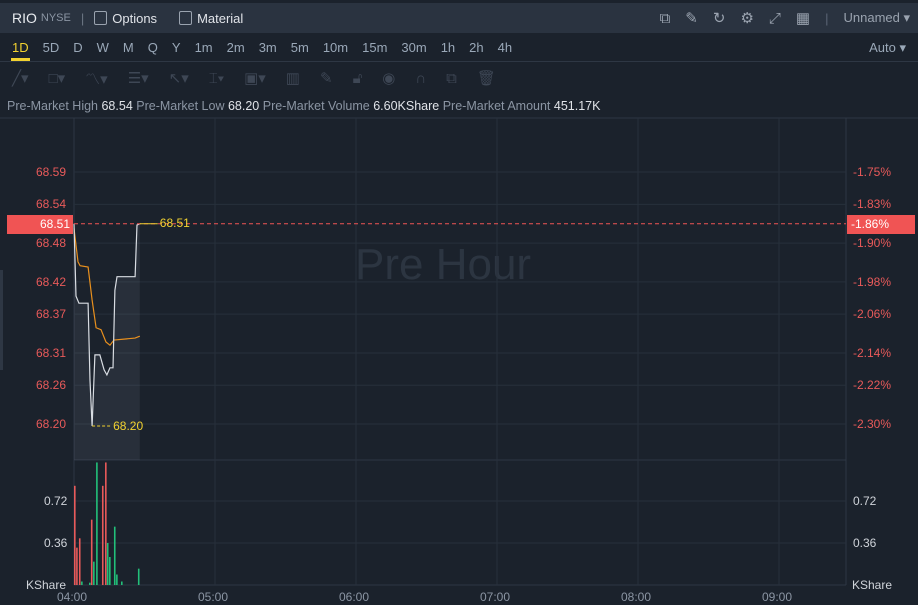 This screenshot has height=605, width=918. Describe the element at coordinates (872, 281) in the screenshot. I see `pct-tick: -1.98%` at that location.